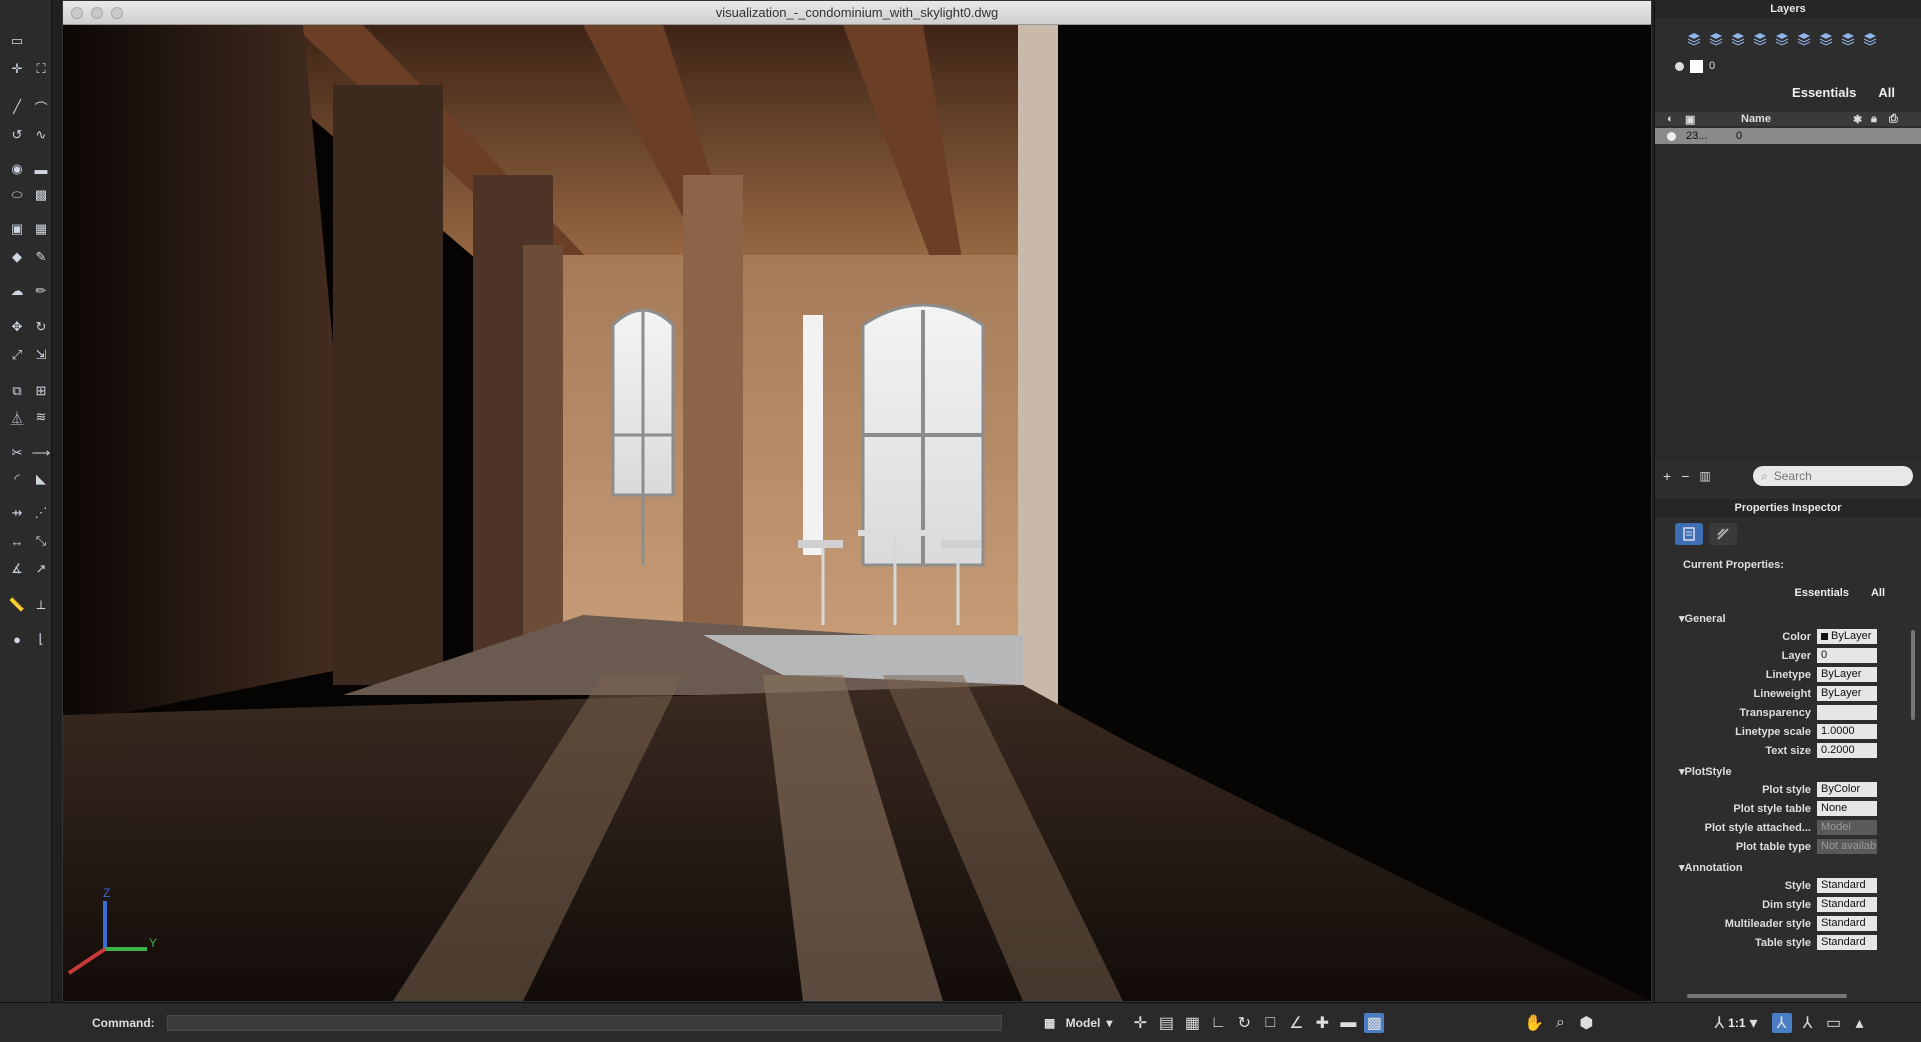 The image size is (1921, 1042). I want to click on remove-layer-button: −, so click(1685, 476).